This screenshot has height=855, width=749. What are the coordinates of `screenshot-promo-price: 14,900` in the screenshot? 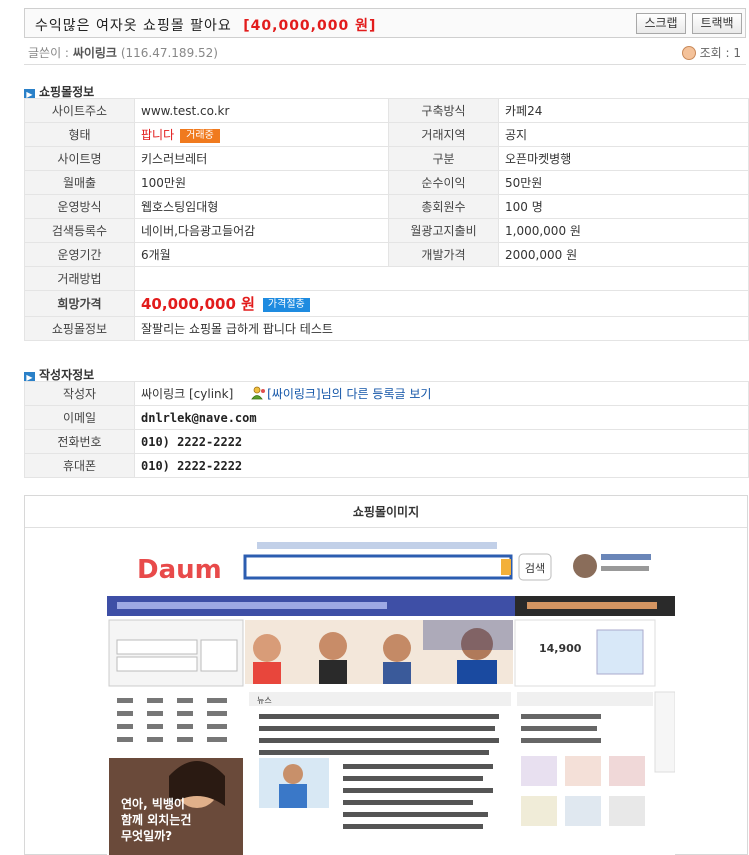 It's located at (560, 648).